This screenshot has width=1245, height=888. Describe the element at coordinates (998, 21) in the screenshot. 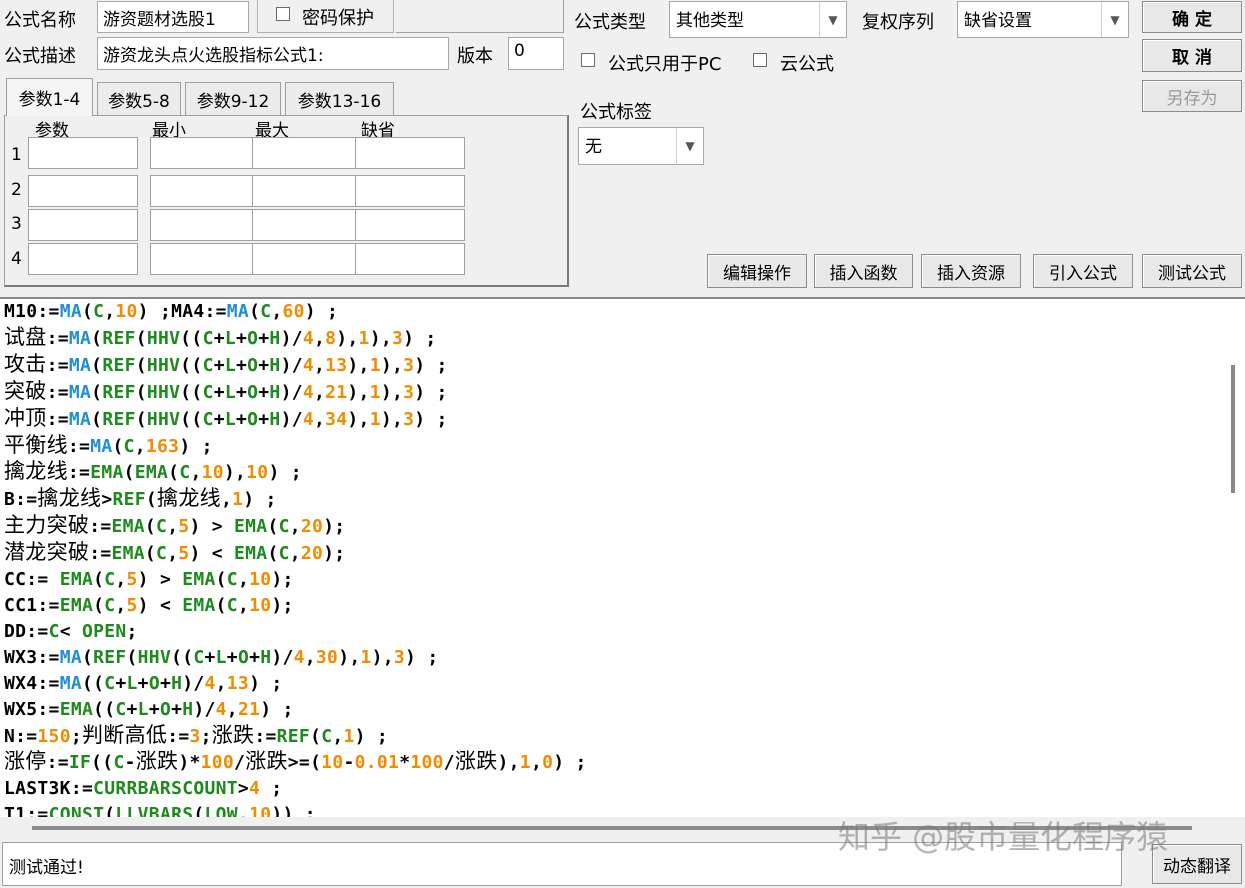

I see `rights-select-value: 缺省设置` at that location.